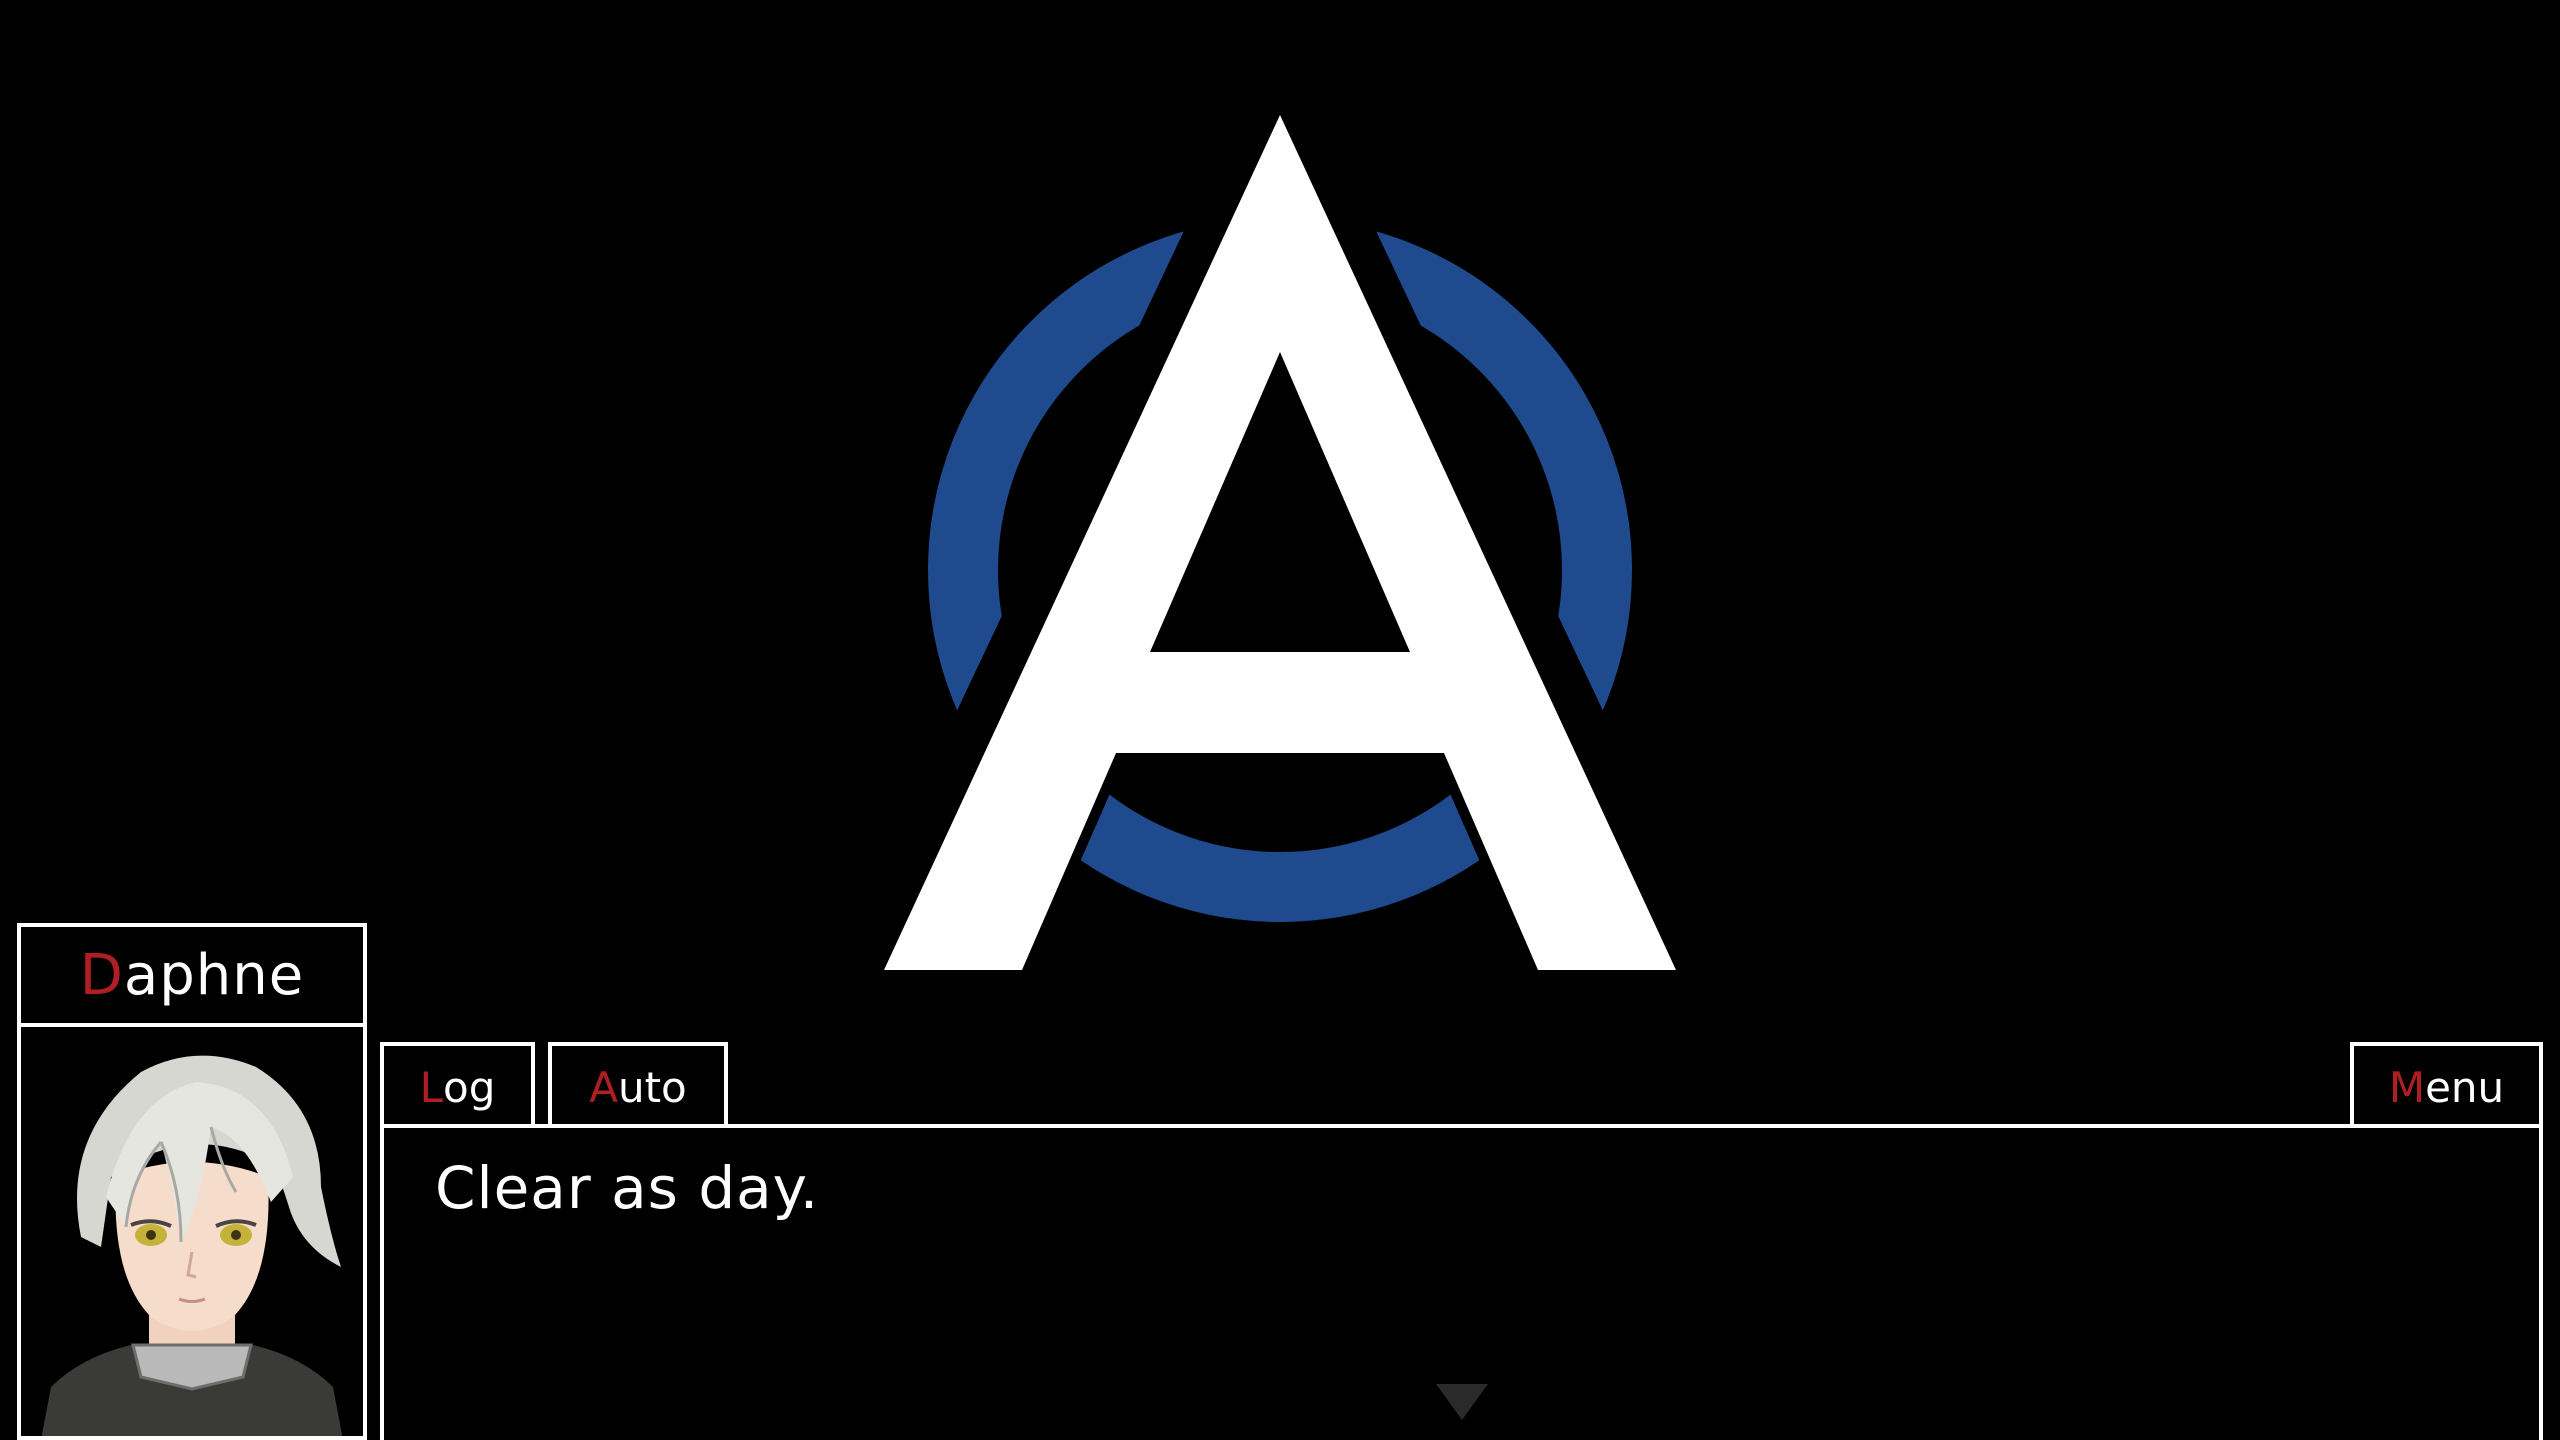 The height and width of the screenshot is (1440, 2560). Describe the element at coordinates (2407, 1087) in the screenshot. I see `menu-button-initial: M` at that location.